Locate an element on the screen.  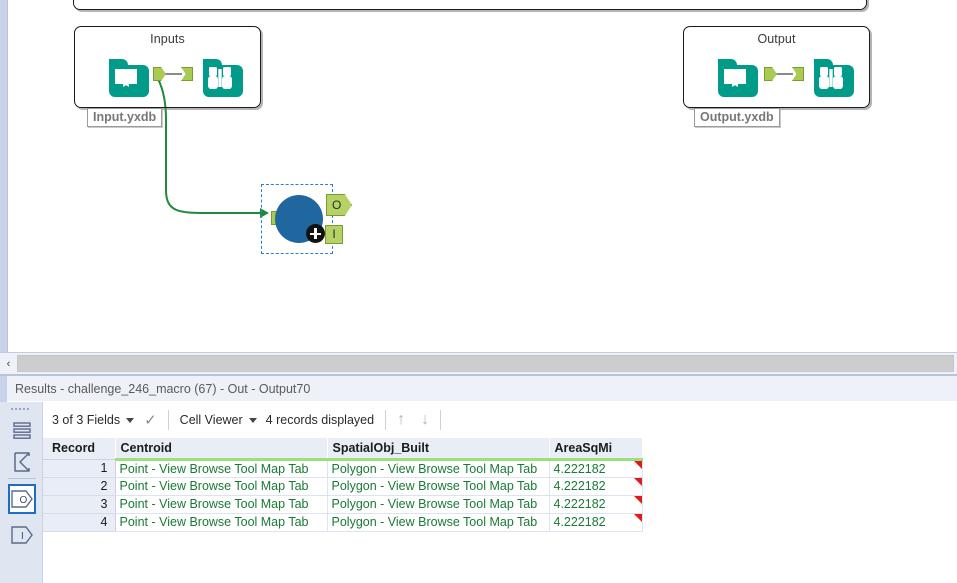
check-icon: ✓ is located at coordinates (150, 420).